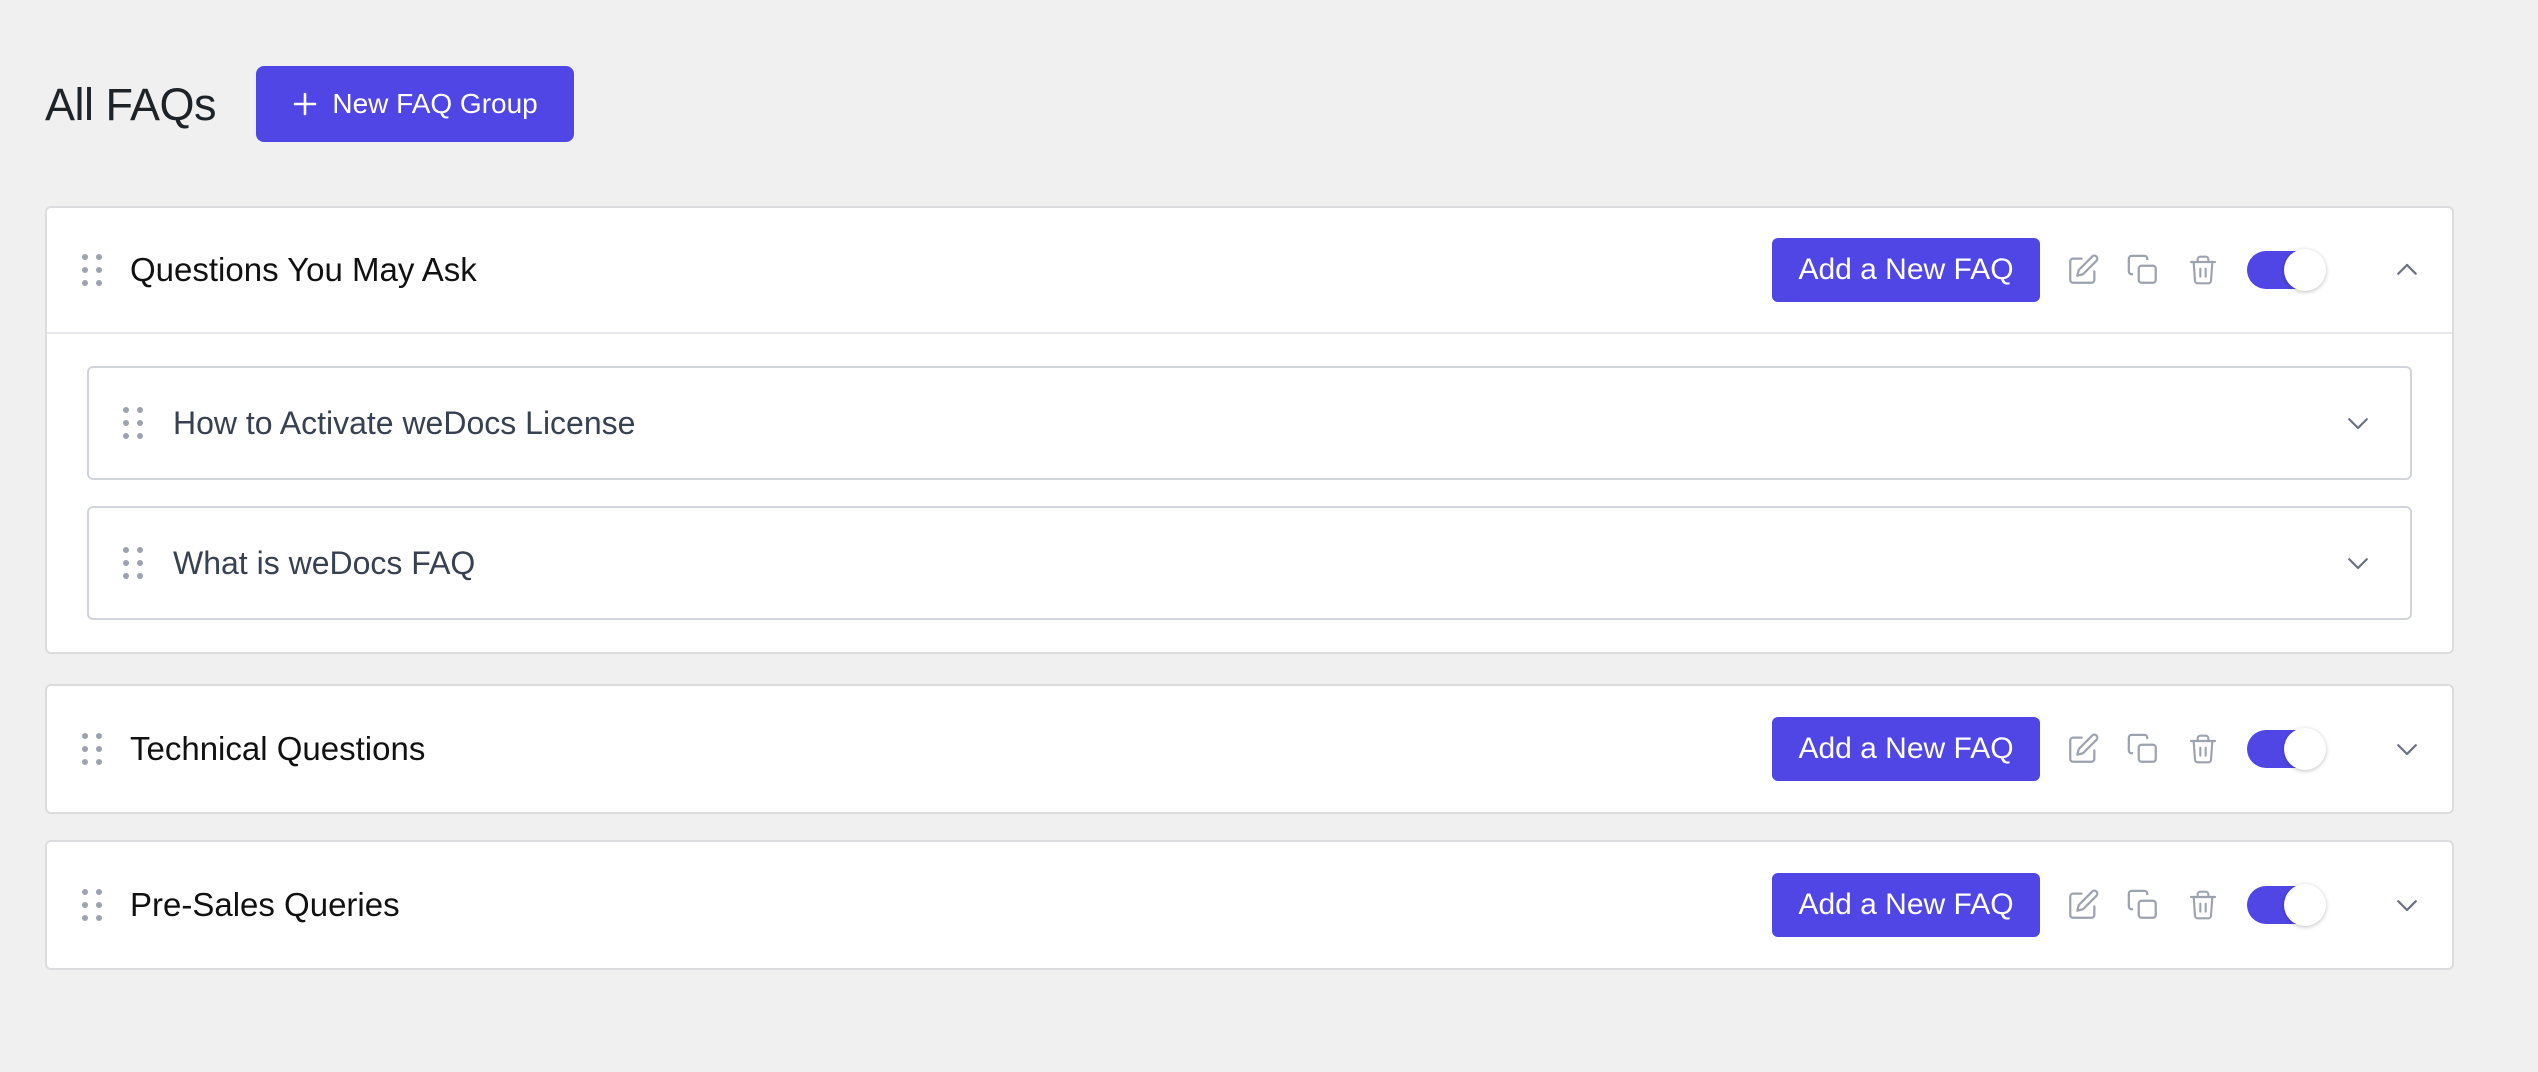 Image resolution: width=2538 pixels, height=1072 pixels. Describe the element at coordinates (303, 269) in the screenshot. I see `faq-group-title: Questions You May Ask` at that location.